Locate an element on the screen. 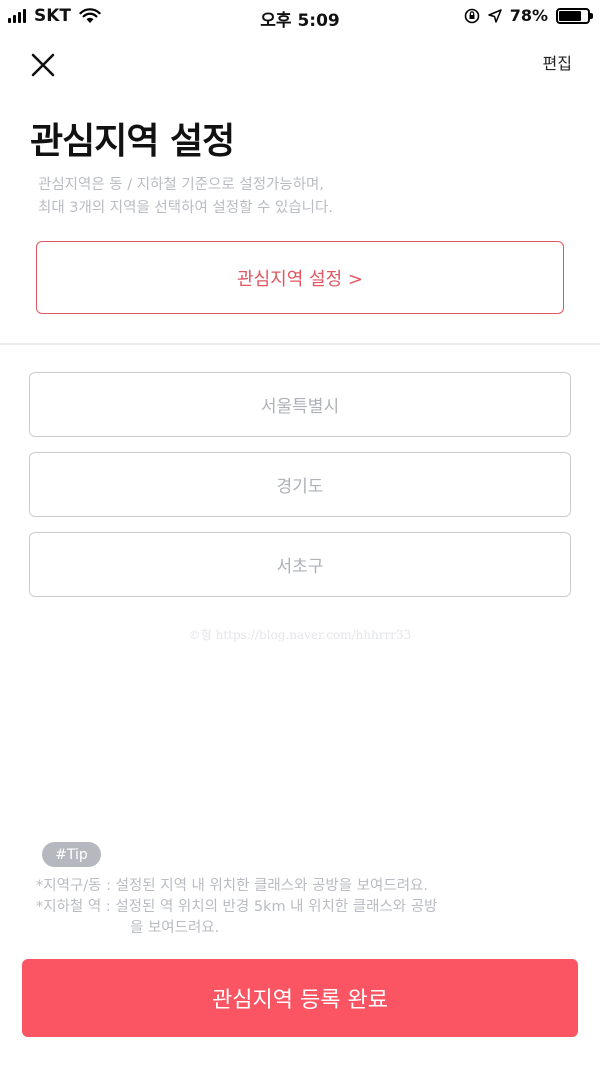  location-arrow-icon is located at coordinates (494, 15).